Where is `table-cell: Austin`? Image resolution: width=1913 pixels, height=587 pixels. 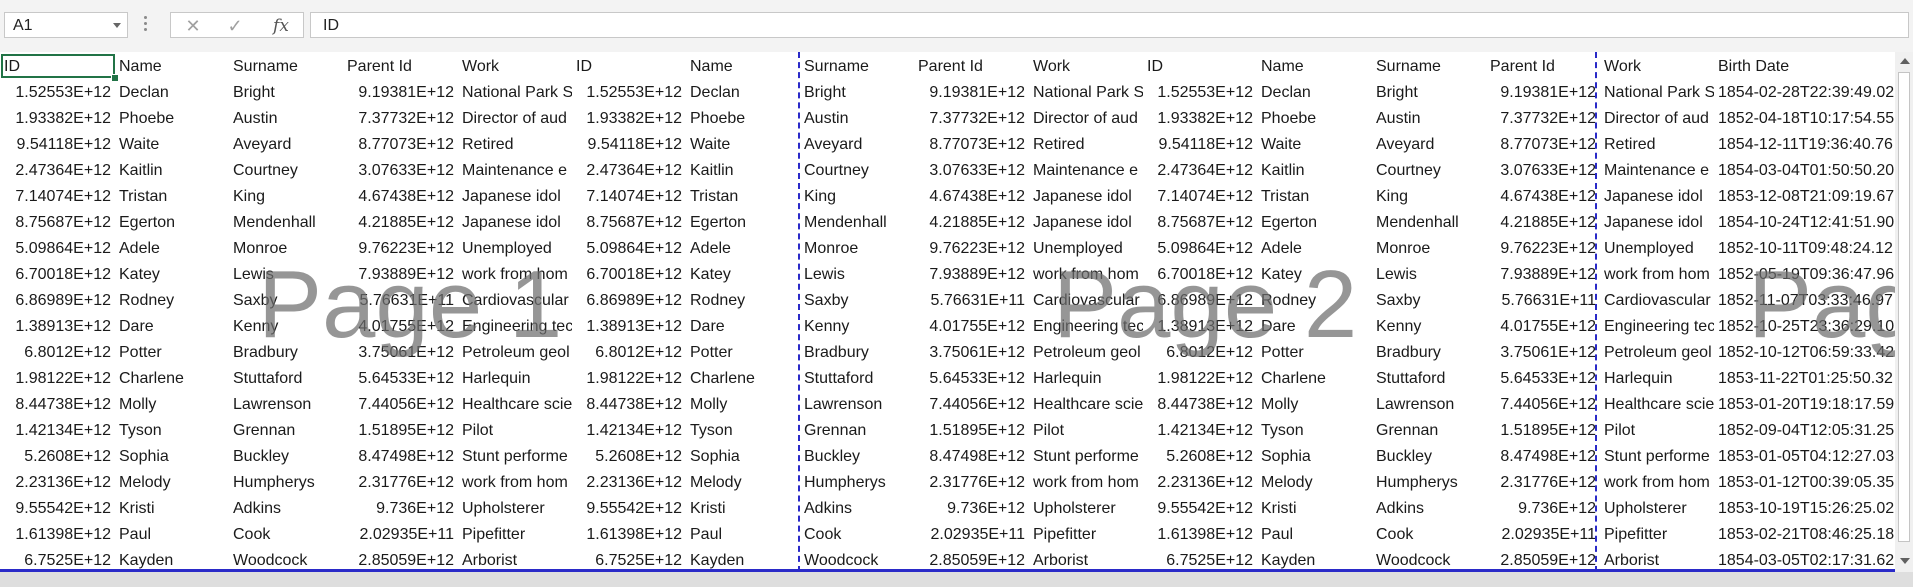 table-cell: Austin is located at coordinates (1429, 119).